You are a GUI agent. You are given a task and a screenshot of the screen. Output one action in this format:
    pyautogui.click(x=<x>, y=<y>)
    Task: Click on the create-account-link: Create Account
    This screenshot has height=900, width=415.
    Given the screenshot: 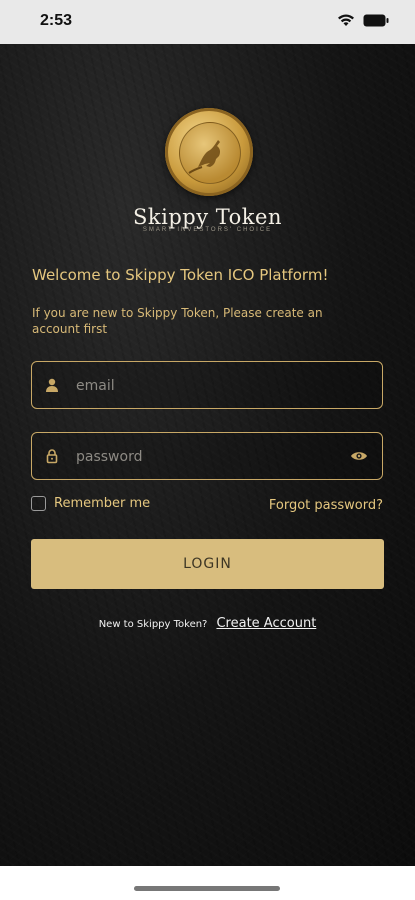 What is the action you would take?
    pyautogui.click(x=266, y=623)
    